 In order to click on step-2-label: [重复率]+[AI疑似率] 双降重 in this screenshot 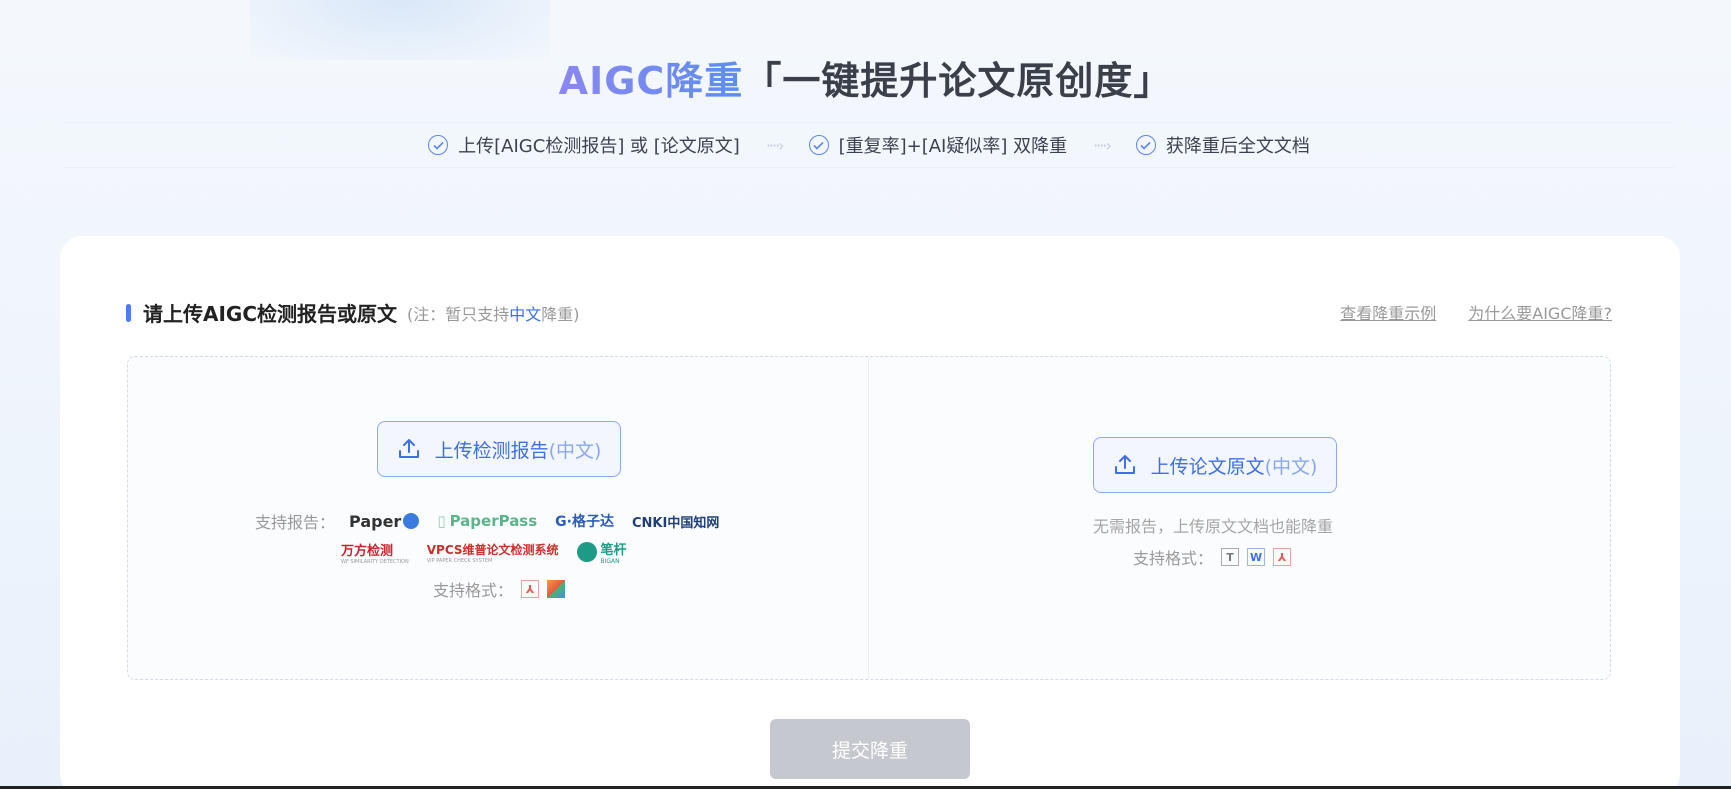, I will do `click(953, 146)`.